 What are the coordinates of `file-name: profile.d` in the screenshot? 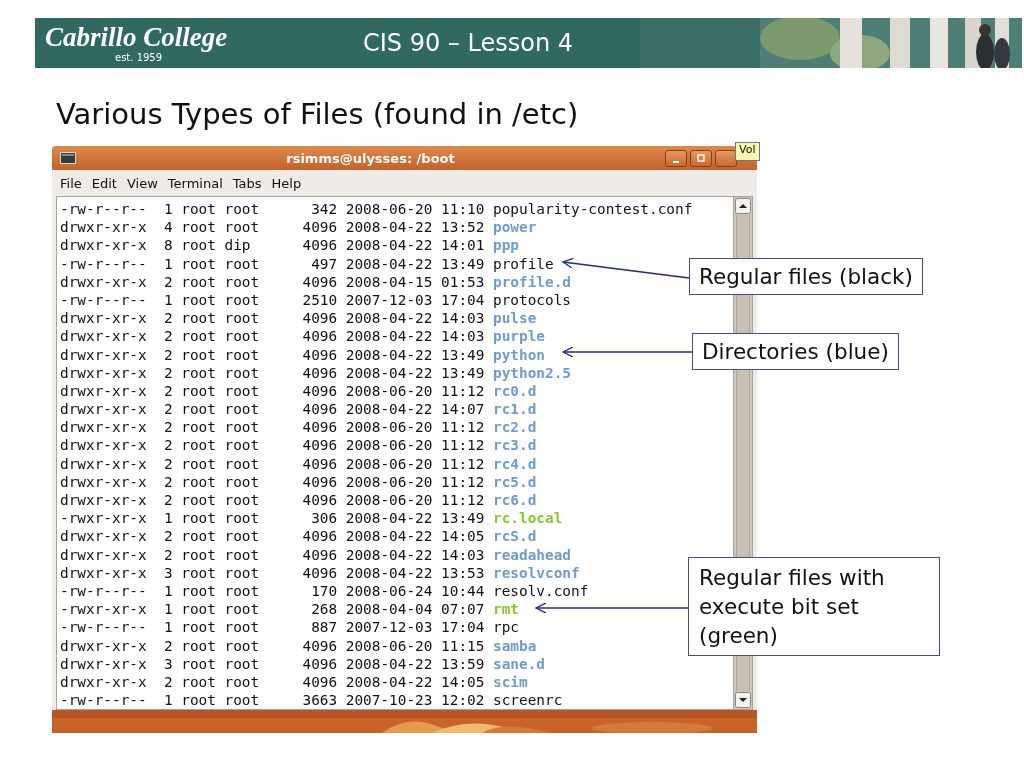 It's located at (532, 281).